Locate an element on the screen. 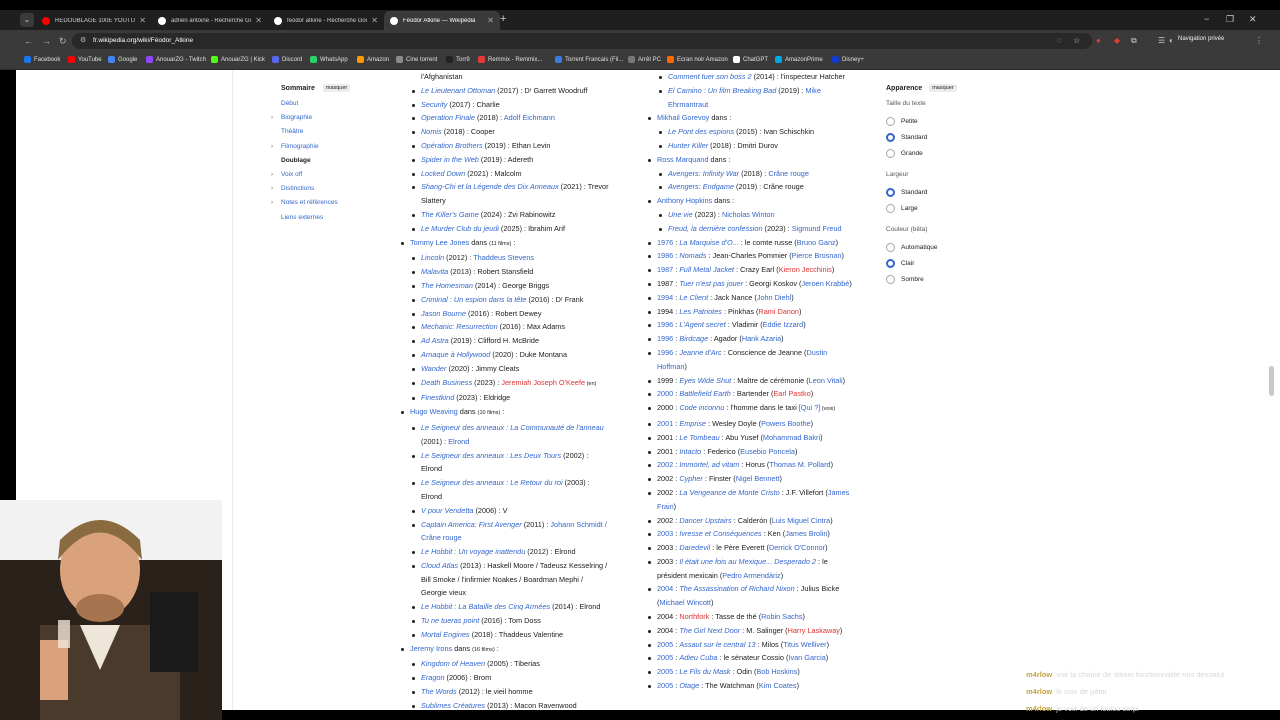 The height and width of the screenshot is (720, 1280). browser-tab: feodor atkine - Recherche Goo ✕ is located at coordinates (326, 20).